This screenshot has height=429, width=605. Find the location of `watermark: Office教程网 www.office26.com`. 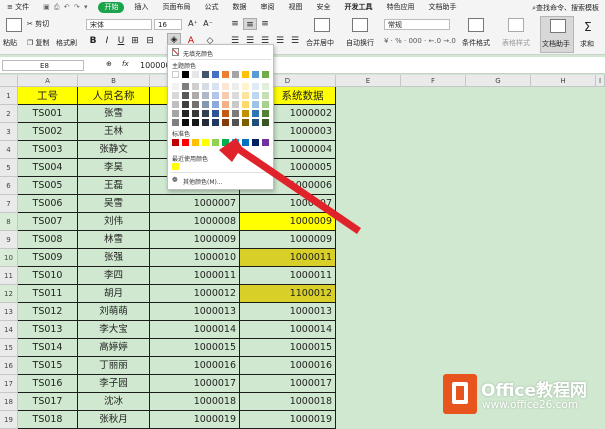

watermark: Office教程网 www.office26.com is located at coordinates (524, 396).